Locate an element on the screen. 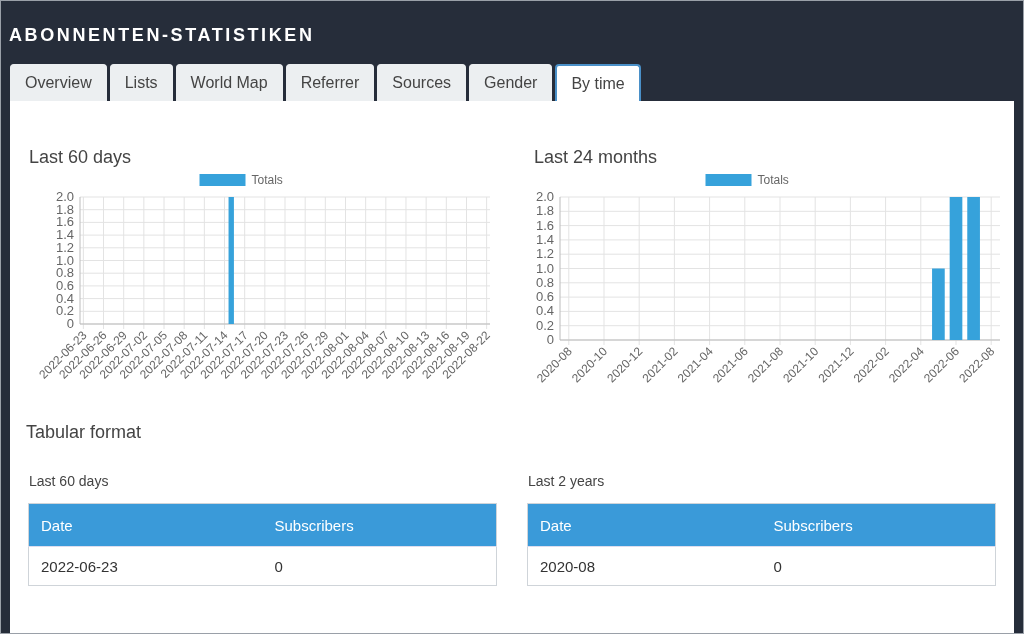  chart-heading: Last 24 months is located at coordinates (596, 157).